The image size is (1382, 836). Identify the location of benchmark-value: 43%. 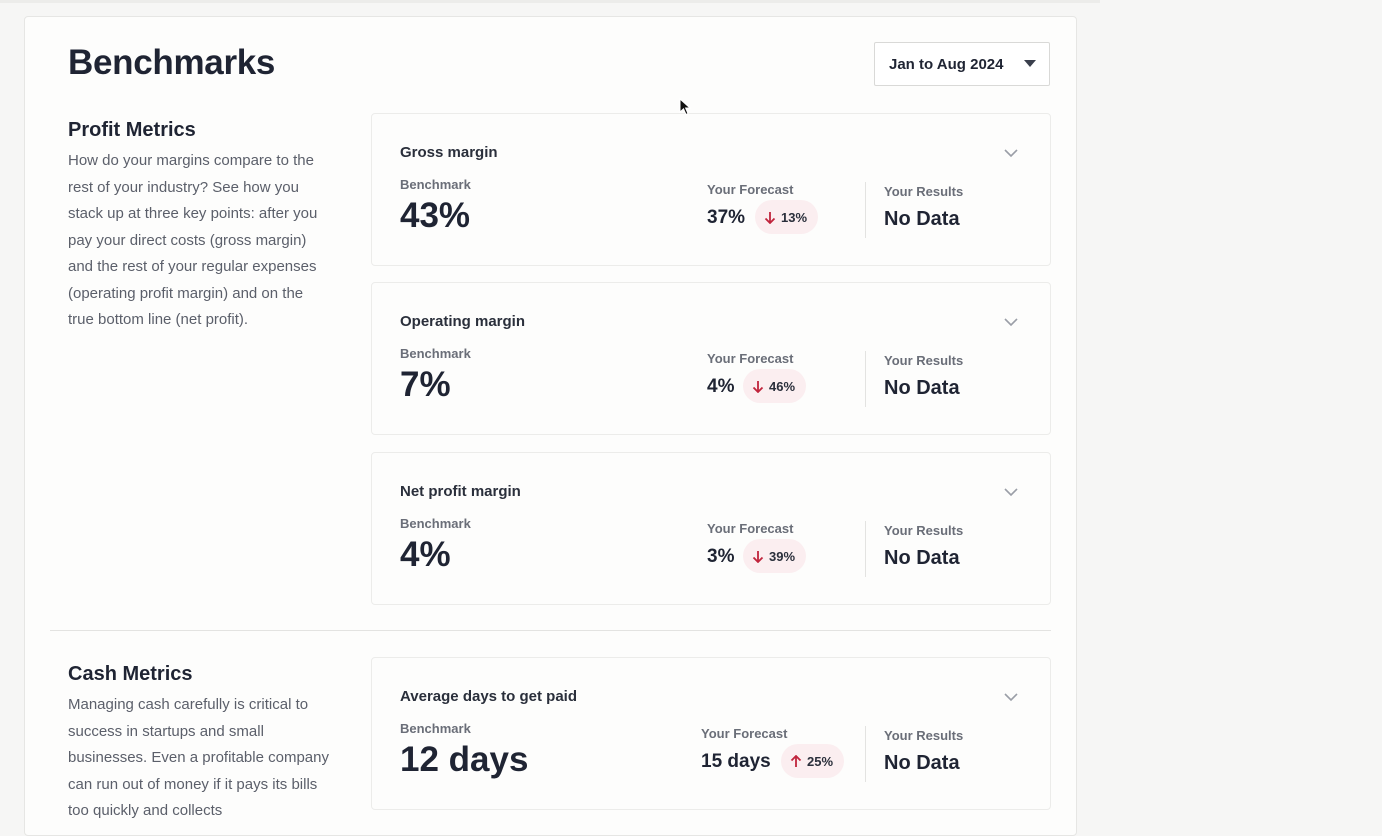
(435, 215).